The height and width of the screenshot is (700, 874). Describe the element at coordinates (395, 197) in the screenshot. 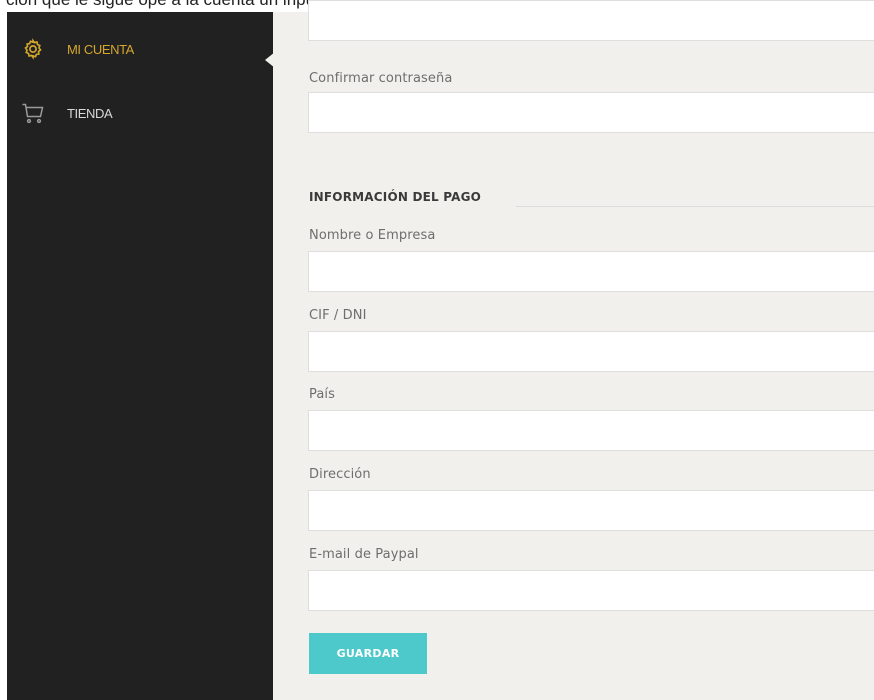

I see `payment-section-title: INFORMACIÓN DEL PAGO` at that location.